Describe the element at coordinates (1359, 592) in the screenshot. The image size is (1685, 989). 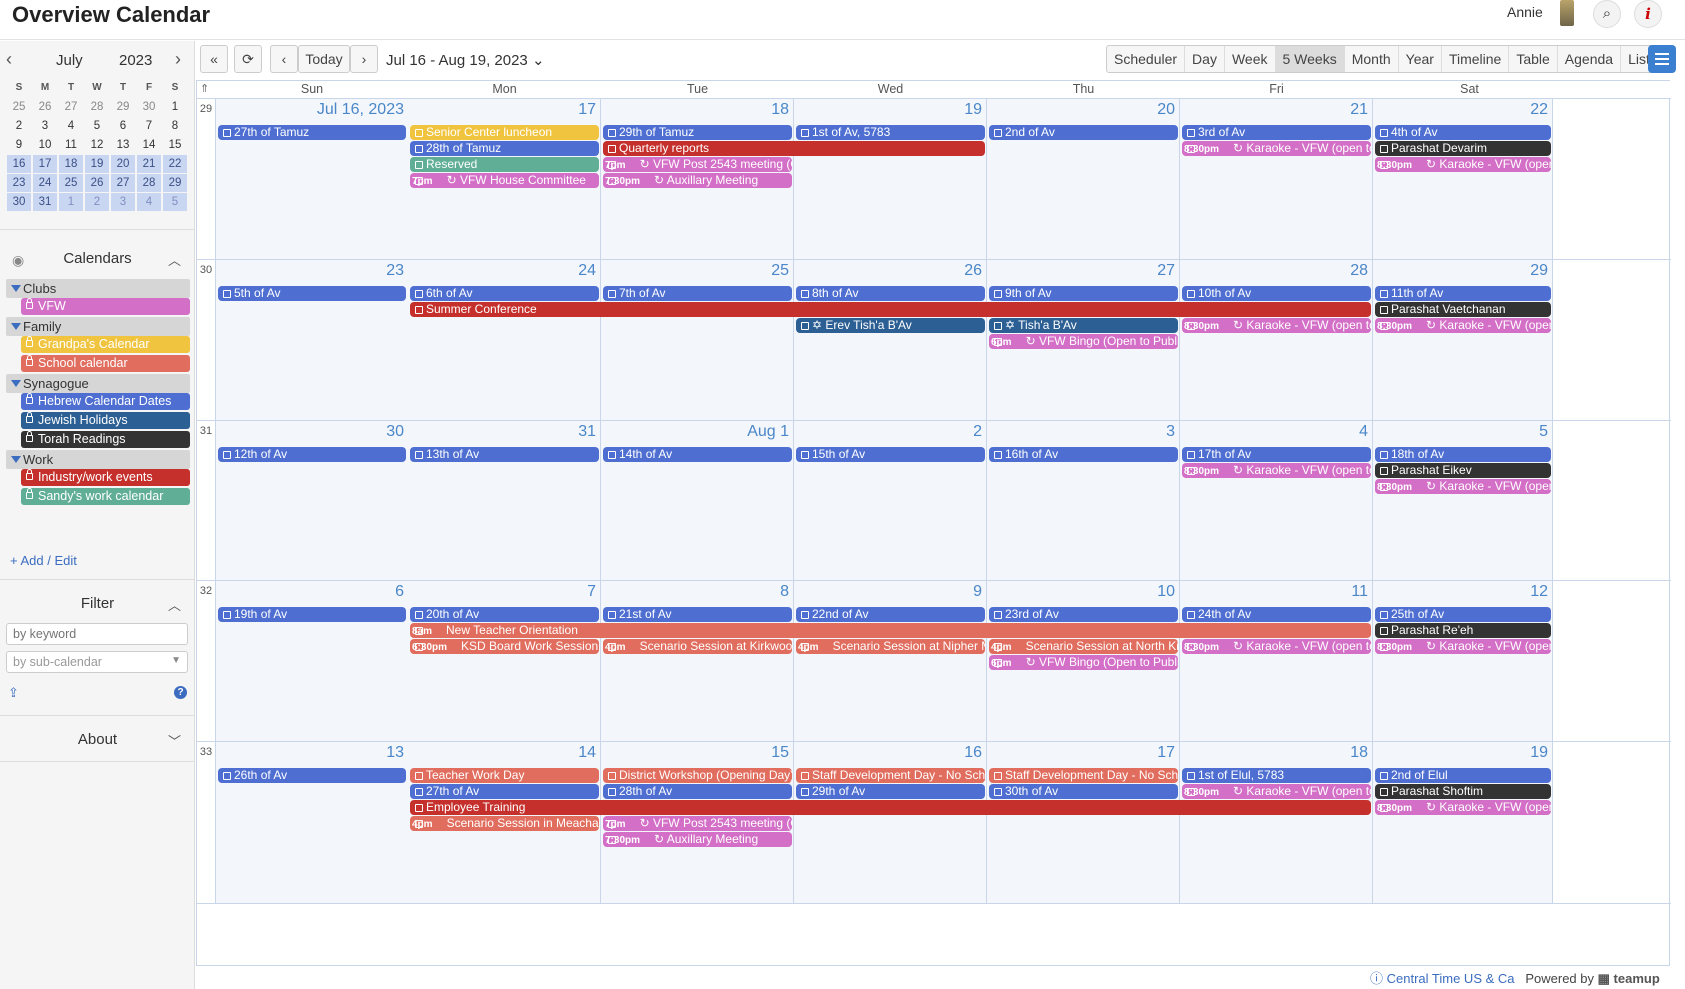
I see `day-number: 11` at that location.